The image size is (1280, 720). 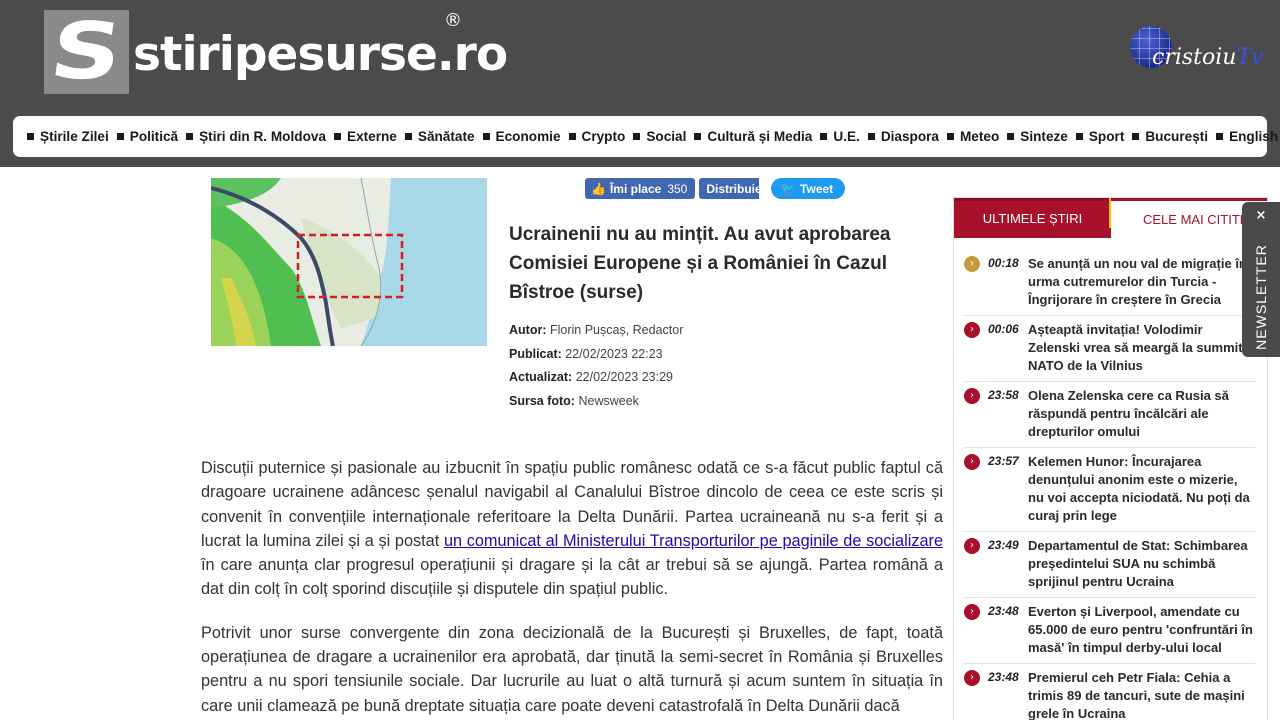 I want to click on nav-economie: Economie, so click(x=521, y=136).